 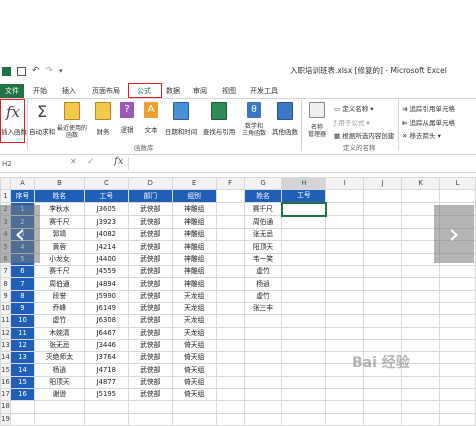 I want to click on table-cell: 16, so click(x=22, y=395).